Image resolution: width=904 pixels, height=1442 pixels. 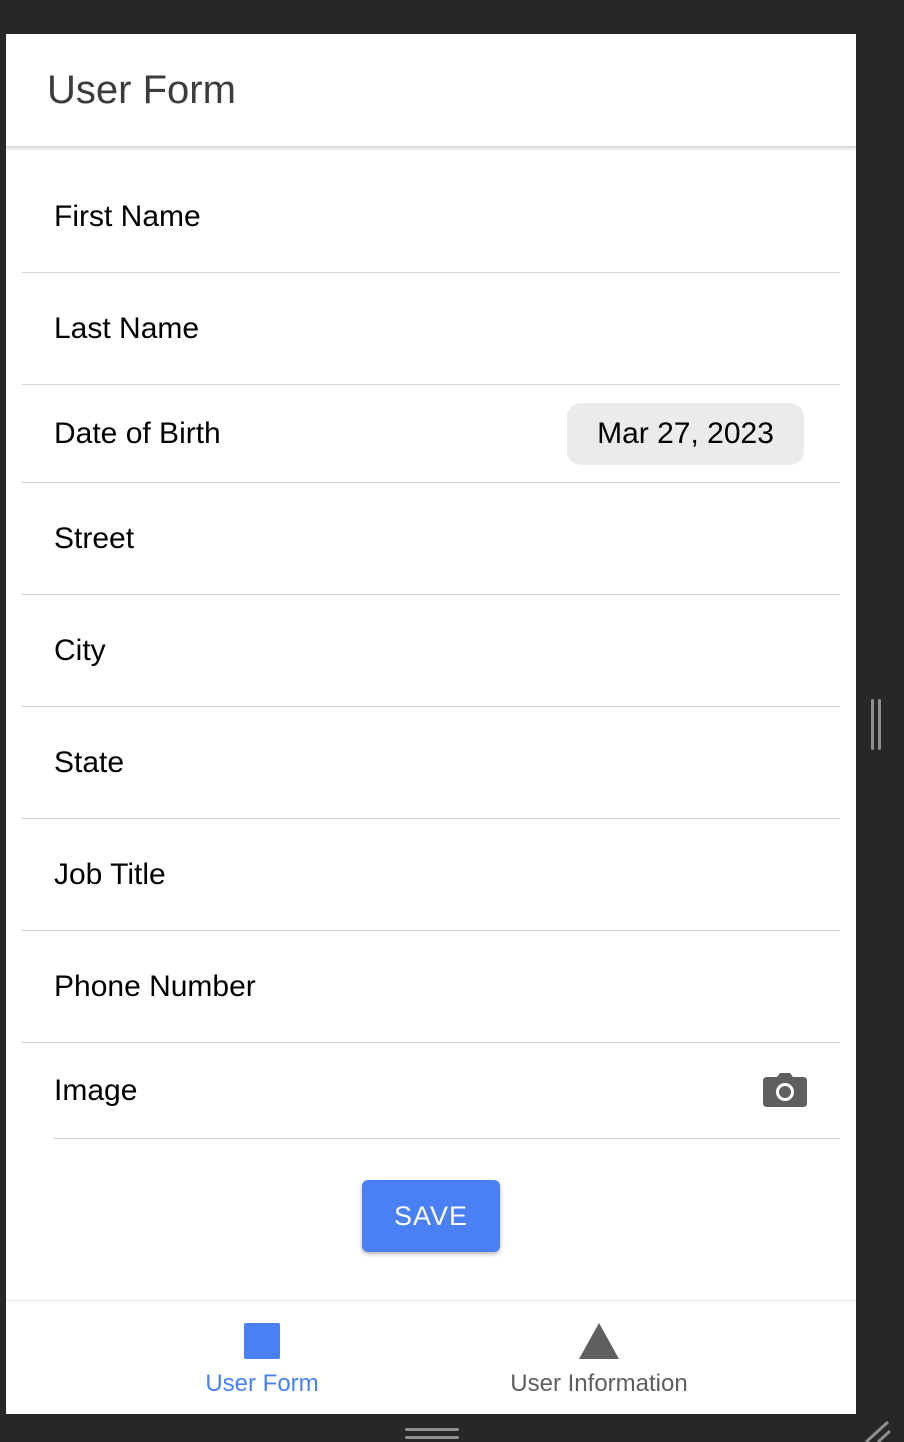 I want to click on bottom-tab-bar: User Form User Information, so click(x=431, y=1357).